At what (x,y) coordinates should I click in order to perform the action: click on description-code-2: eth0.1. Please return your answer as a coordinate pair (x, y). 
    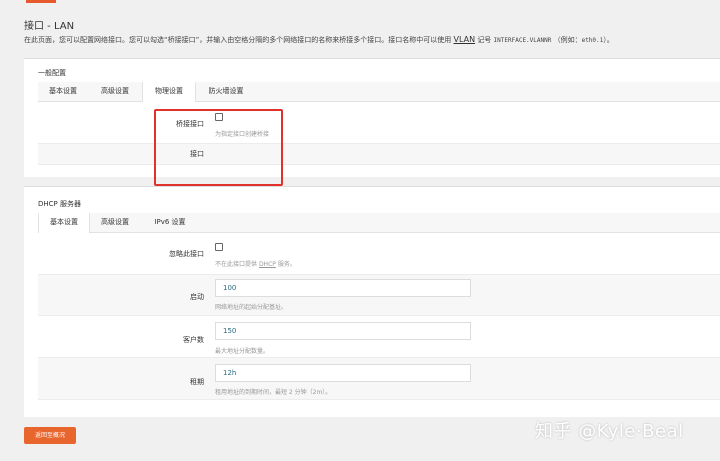
    Looking at the image, I should click on (592, 40).